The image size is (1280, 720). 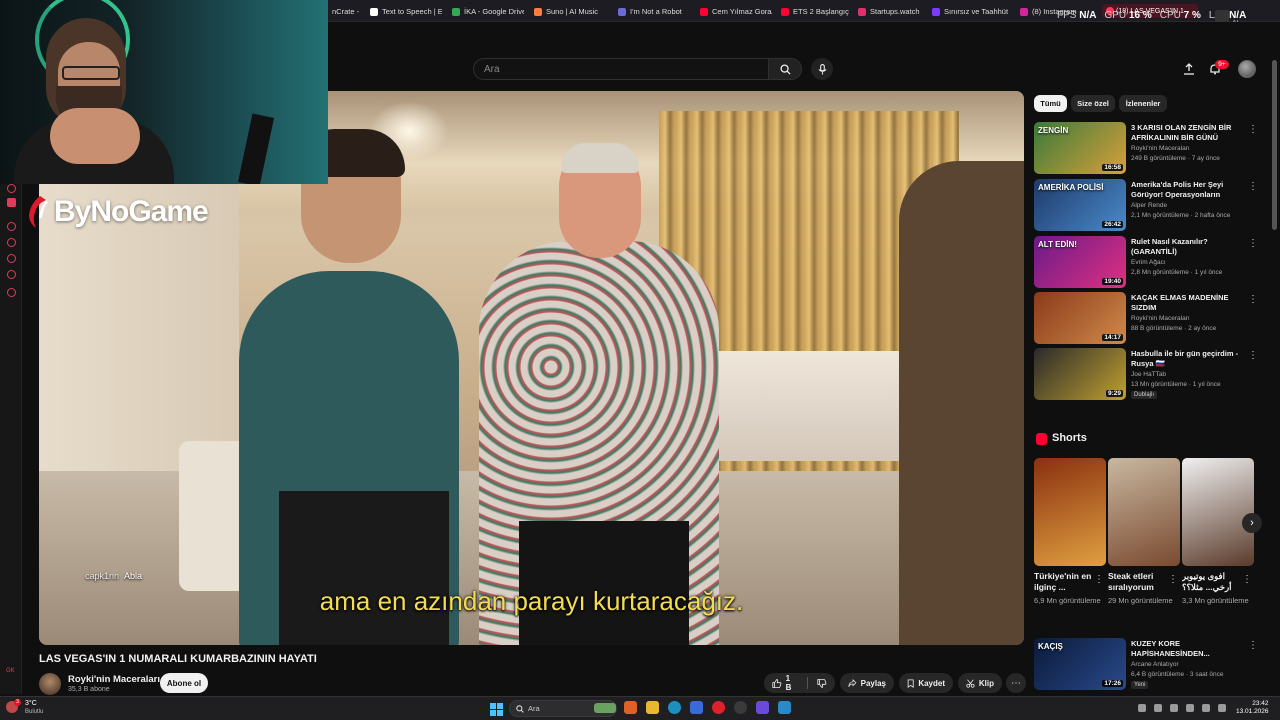 I want to click on dock-settings-icon, so click(x=11, y=292).